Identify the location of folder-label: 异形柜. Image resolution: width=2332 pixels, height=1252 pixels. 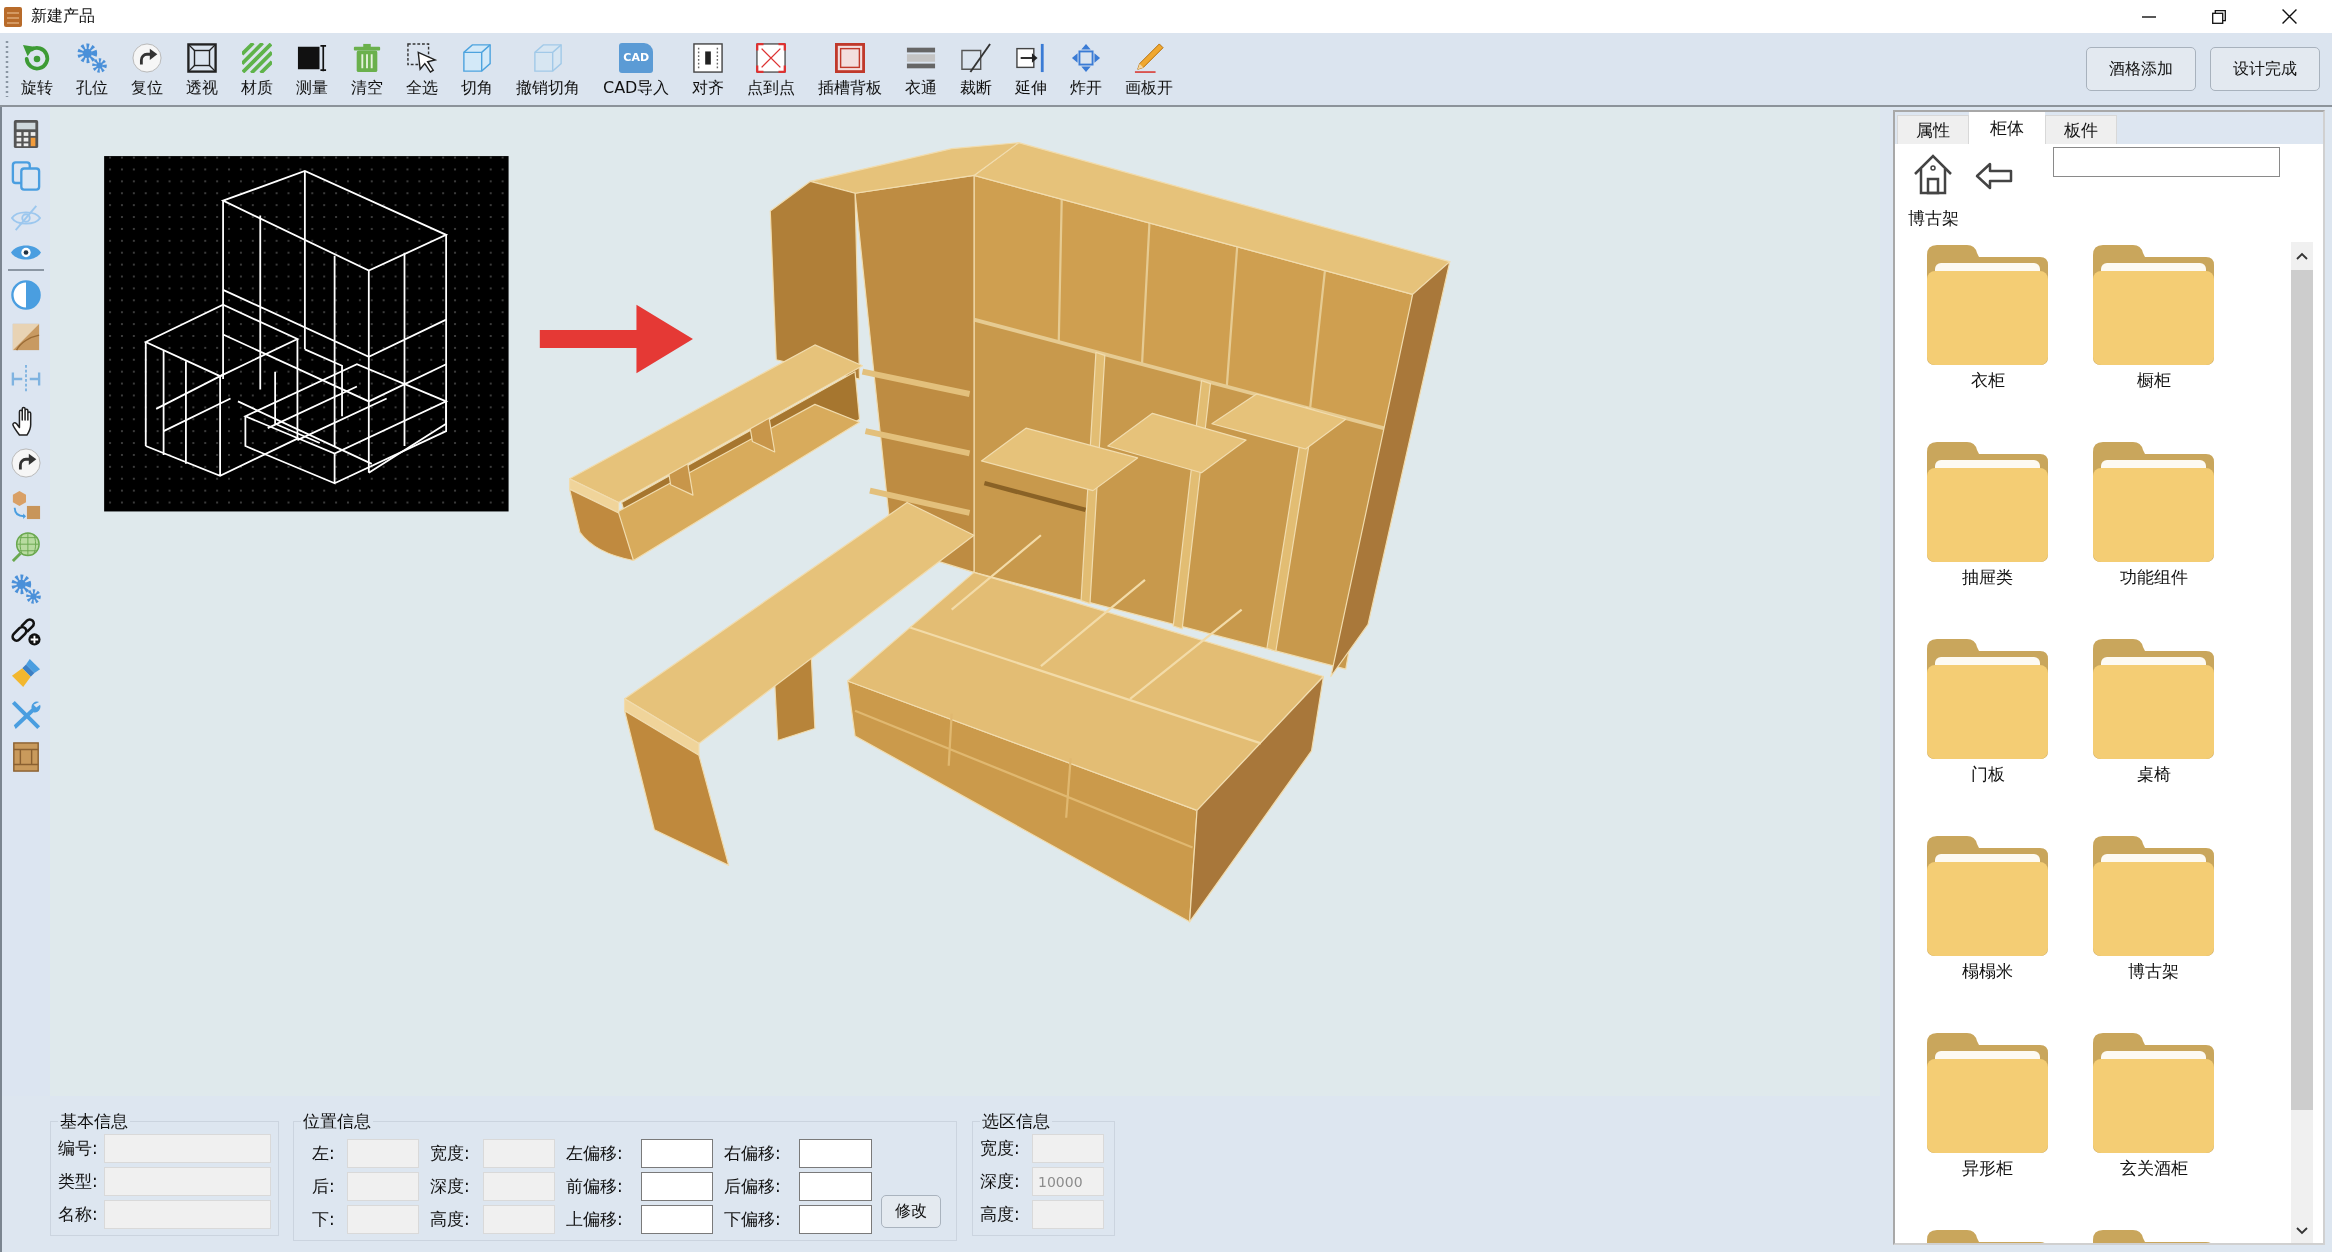
(1987, 1168).